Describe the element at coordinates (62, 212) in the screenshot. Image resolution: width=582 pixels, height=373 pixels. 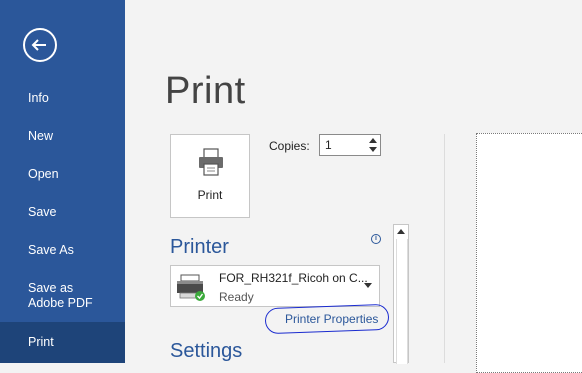
I see `nav-item-save: Save` at that location.